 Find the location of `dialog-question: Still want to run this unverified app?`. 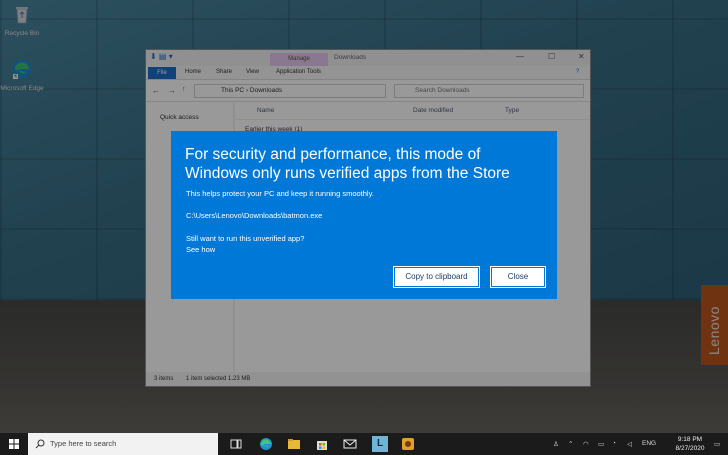

dialog-question: Still want to run this unverified app? is located at coordinates (245, 238).